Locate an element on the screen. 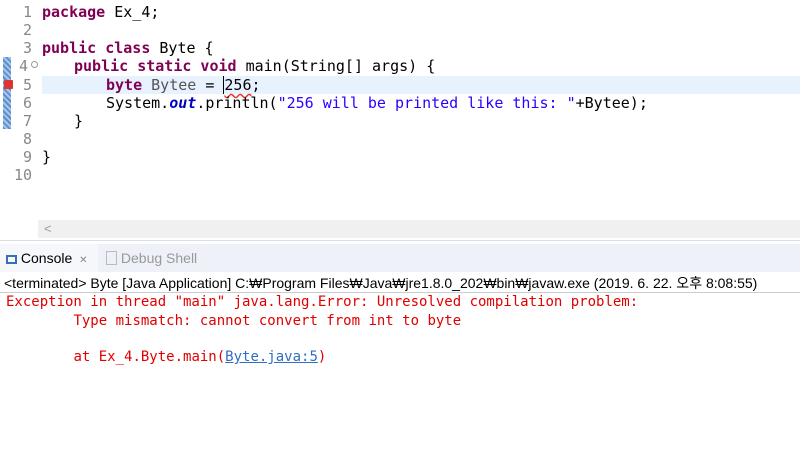 This screenshot has height=453, width=800. console-output-line: at Ex_4.Byte.main(Byte.java:5) is located at coordinates (166, 357).